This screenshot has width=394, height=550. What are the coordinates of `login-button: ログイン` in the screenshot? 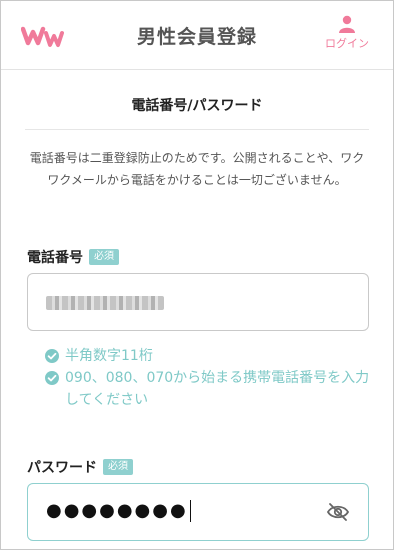 It's located at (347, 33).